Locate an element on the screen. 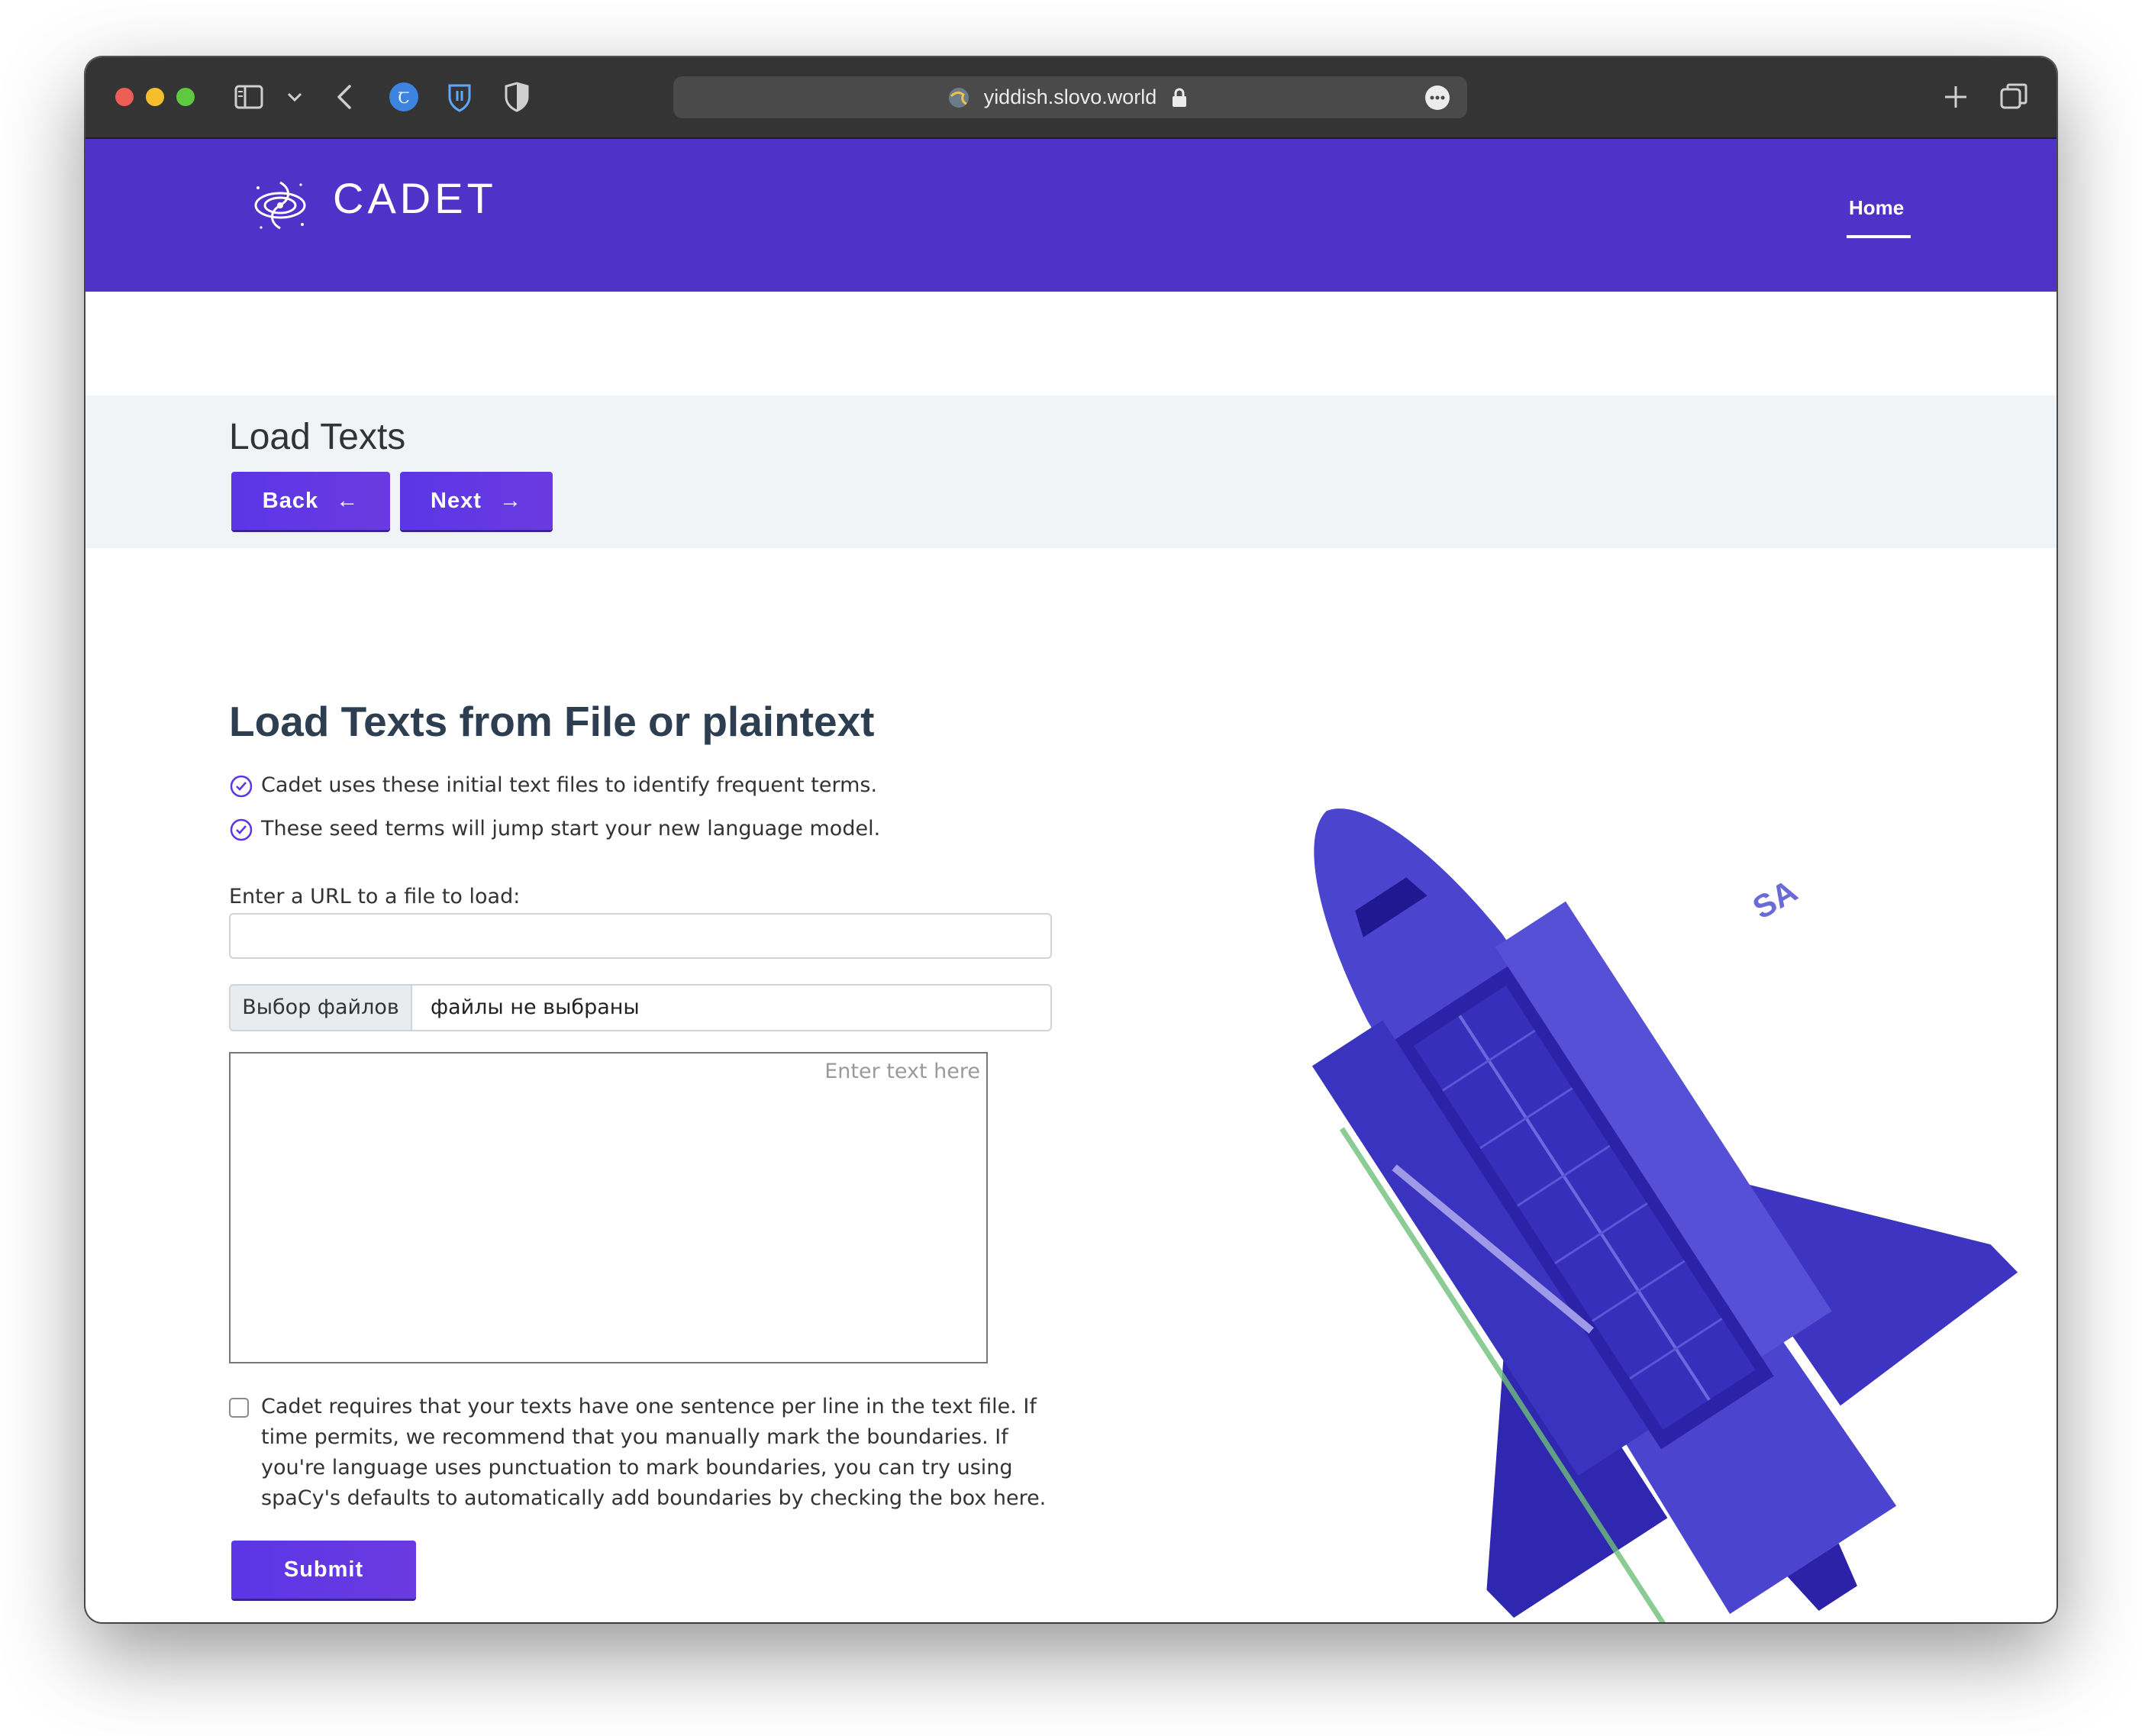 The height and width of the screenshot is (1736, 2142). zoom-window-button is located at coordinates (185, 97).